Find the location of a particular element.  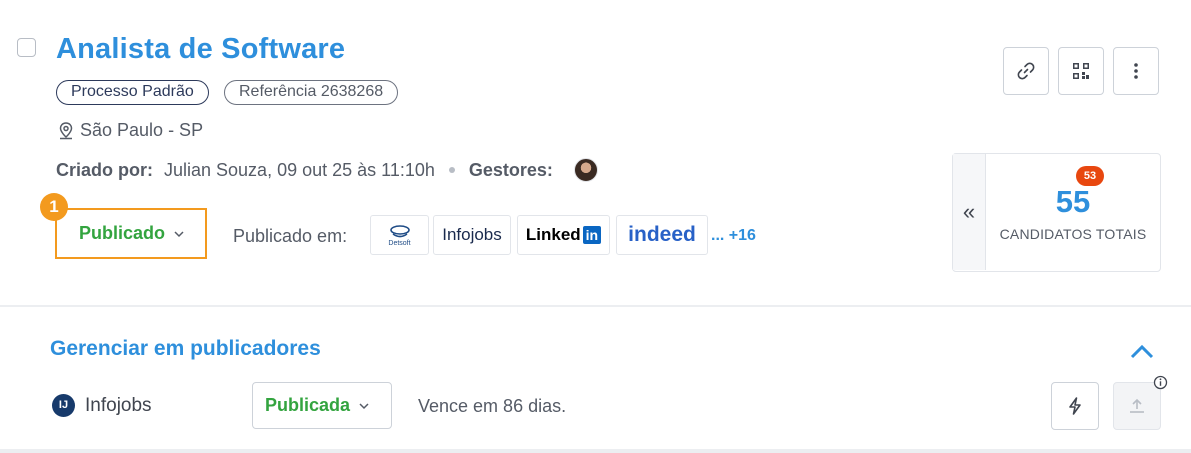

more-publishers-link: ... +16 is located at coordinates (733, 236).